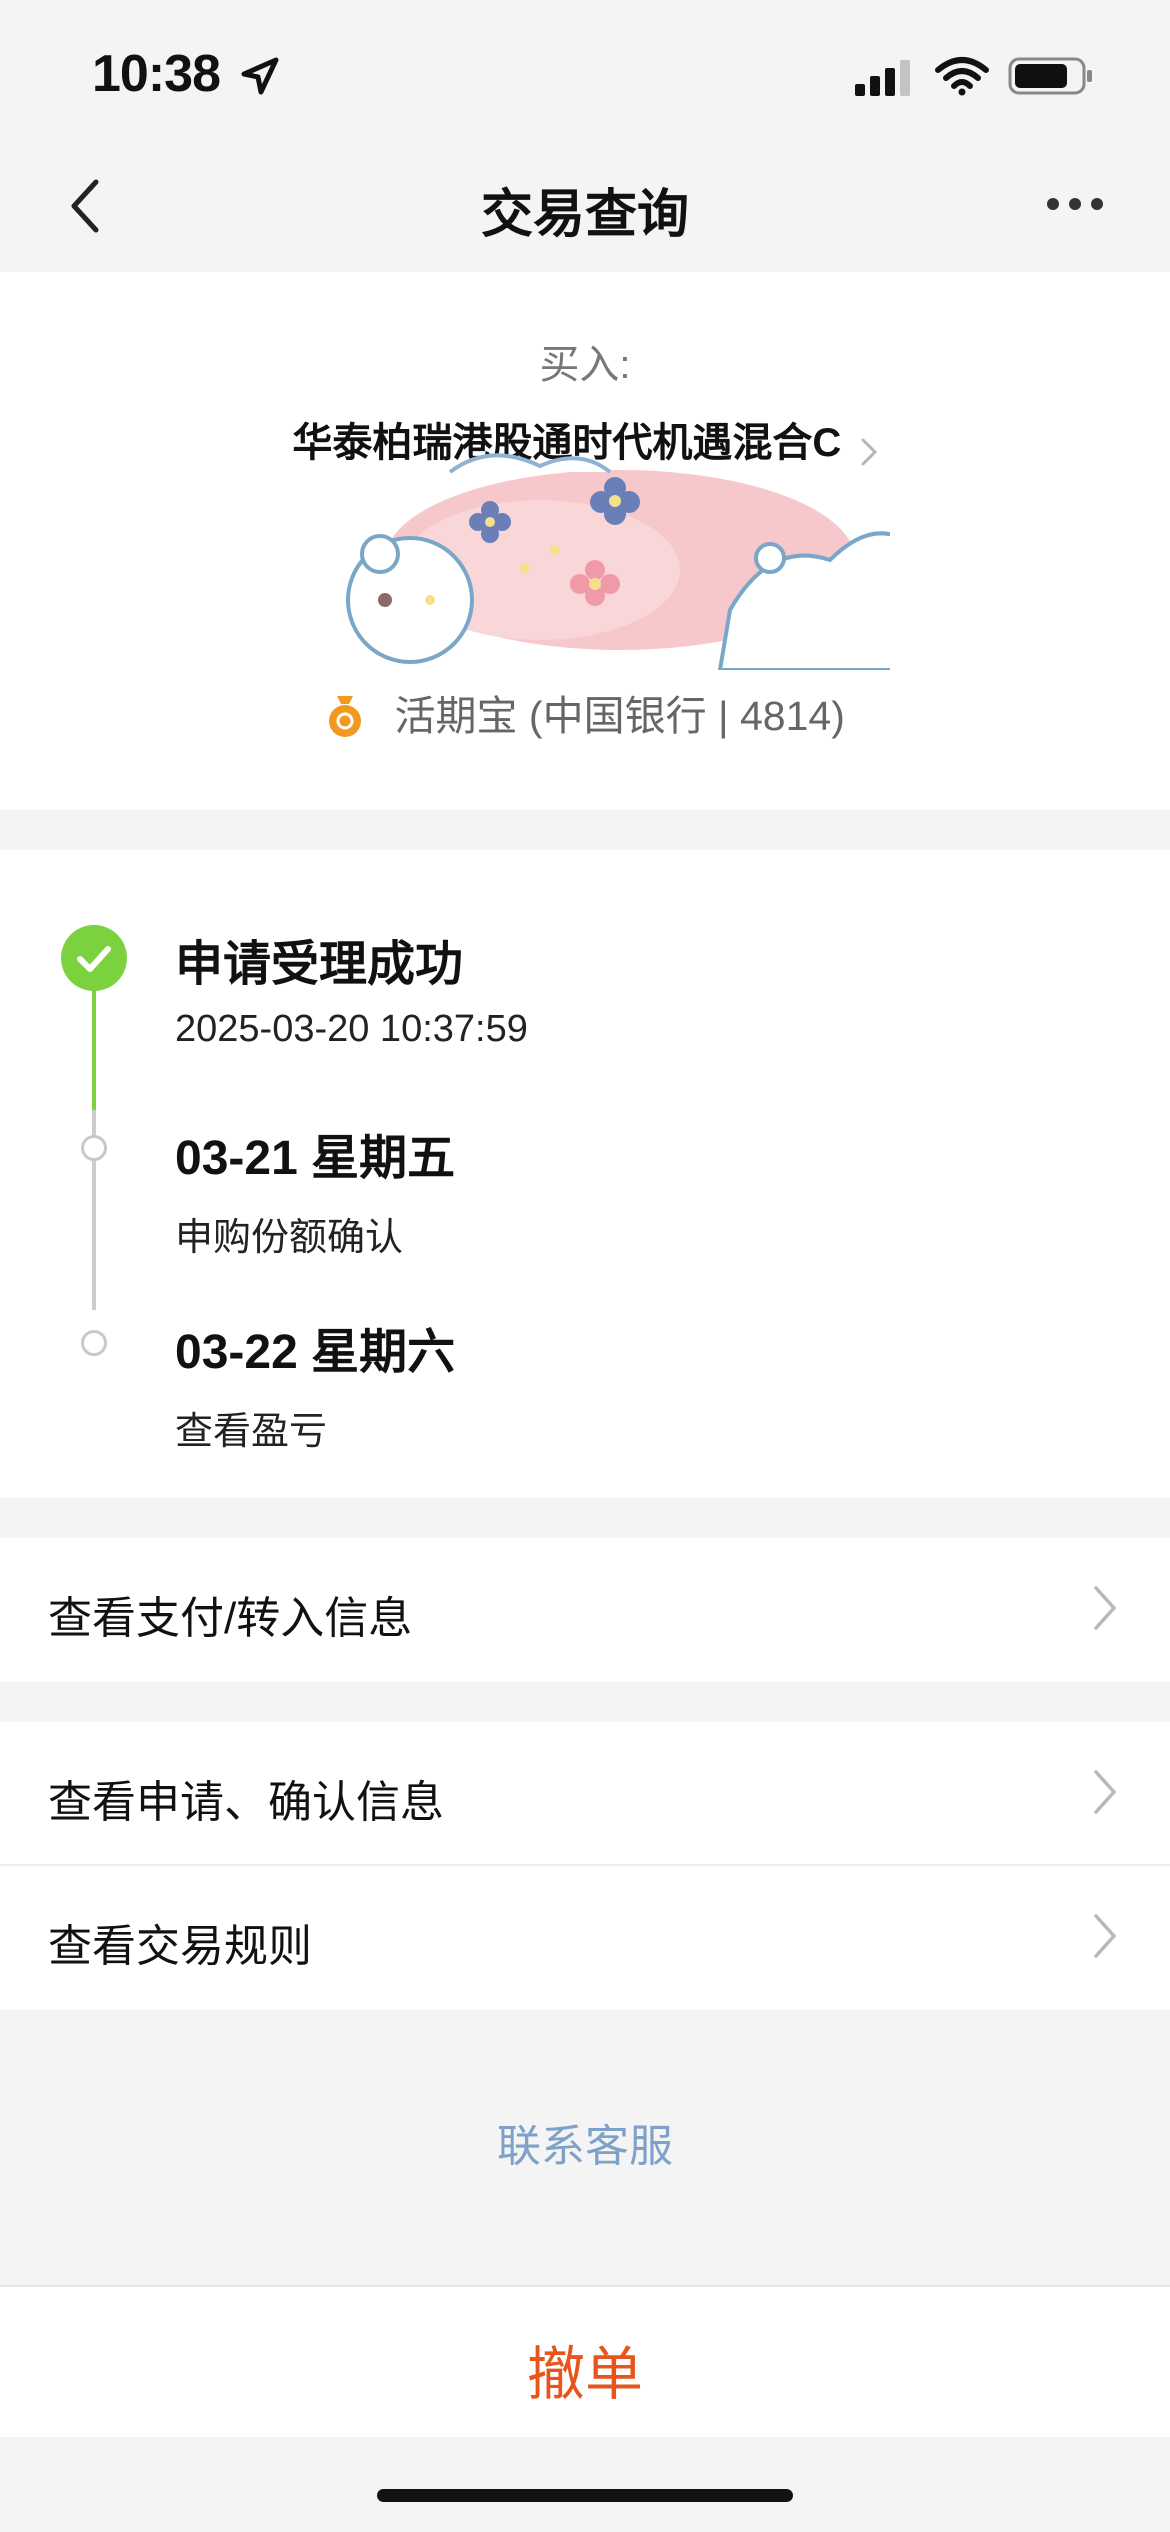 Image resolution: width=1170 pixels, height=2532 pixels. What do you see at coordinates (882, 78) in the screenshot?
I see `cellular-signal-icon` at bounding box center [882, 78].